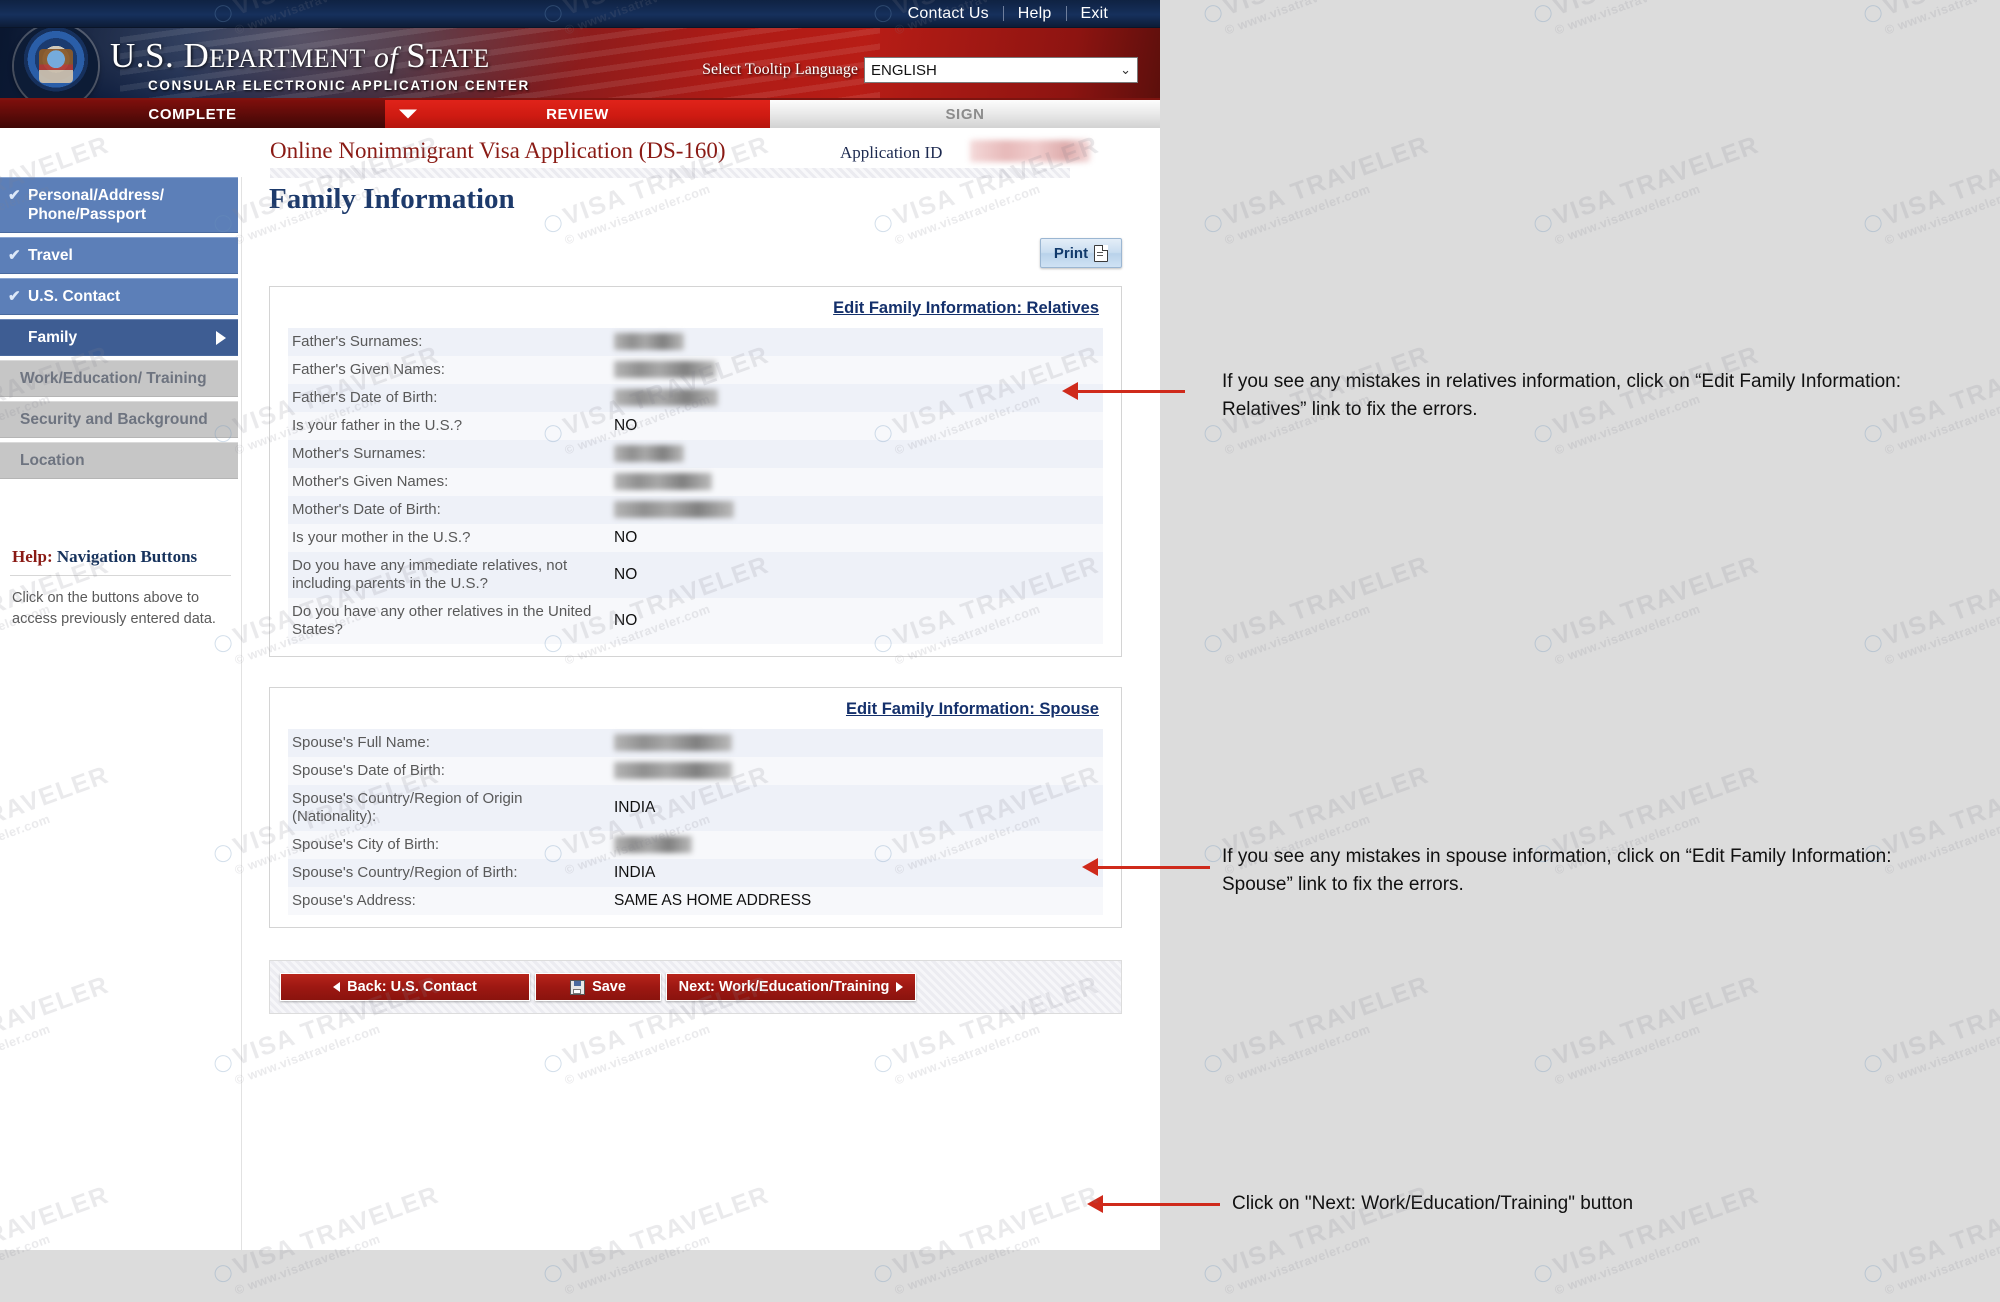 The height and width of the screenshot is (1302, 2000). I want to click on edit-family-information-spouse-link: Edit Family Information: Spouse, so click(972, 709).